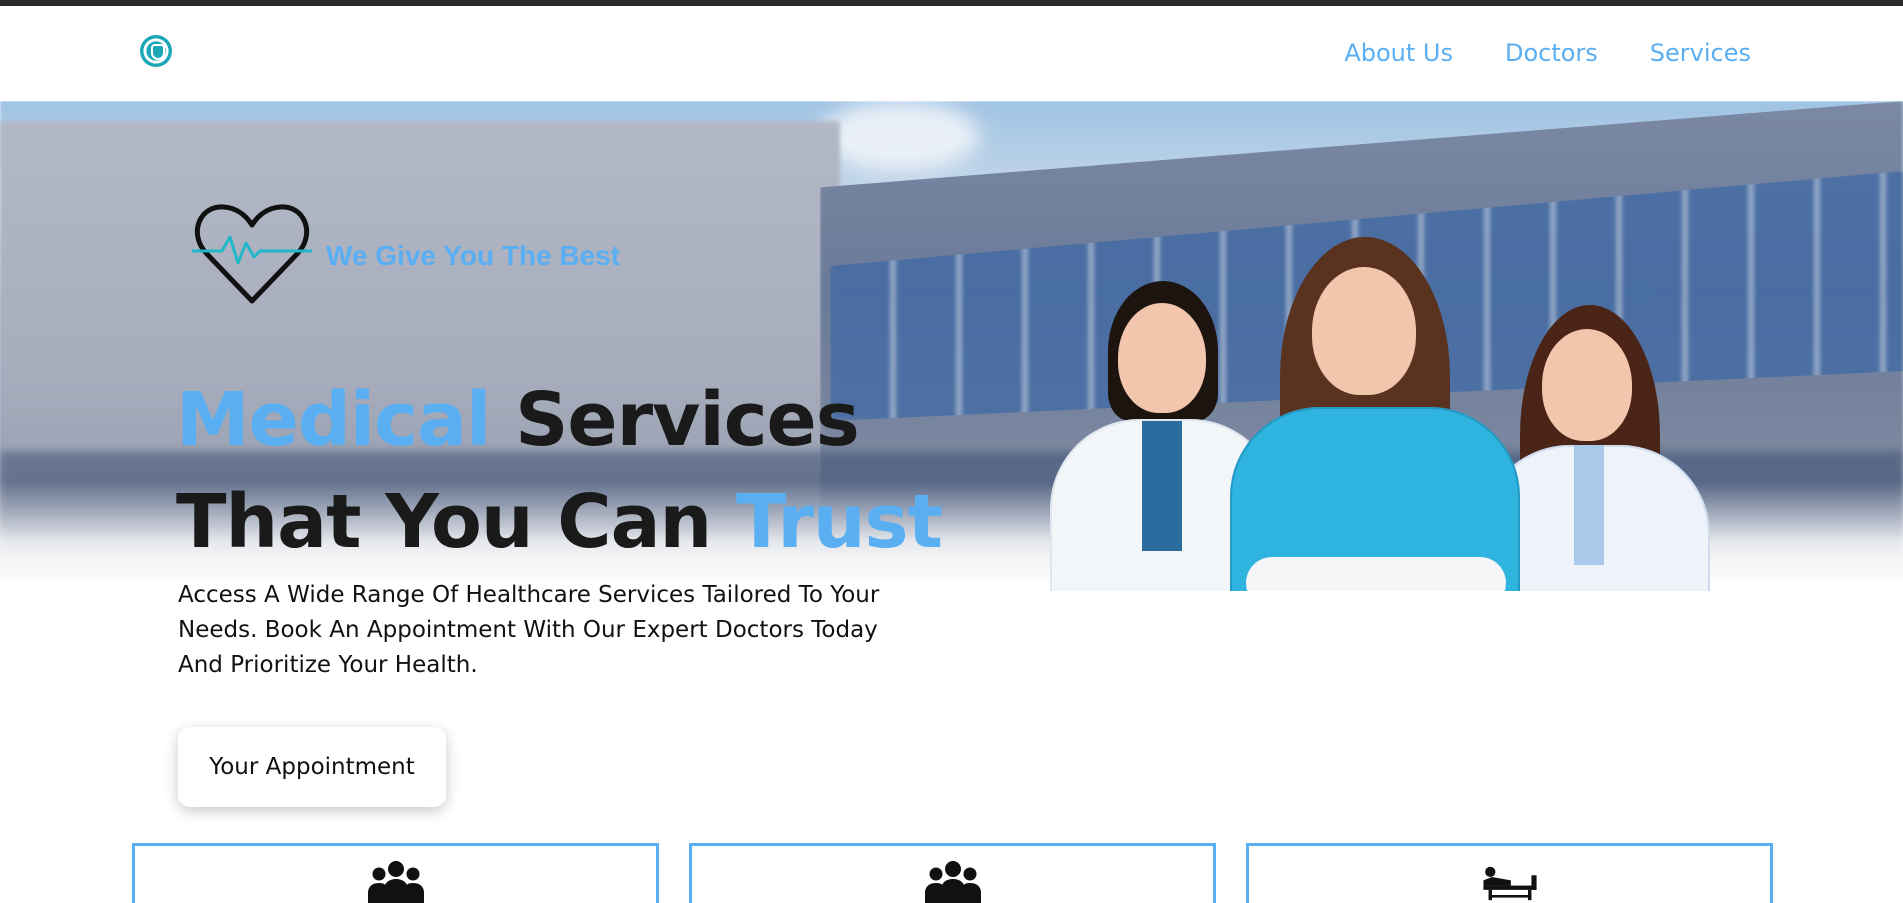 This screenshot has height=903, width=1903. What do you see at coordinates (951, 53) in the screenshot?
I see `navbar: About Us Doctors Services` at bounding box center [951, 53].